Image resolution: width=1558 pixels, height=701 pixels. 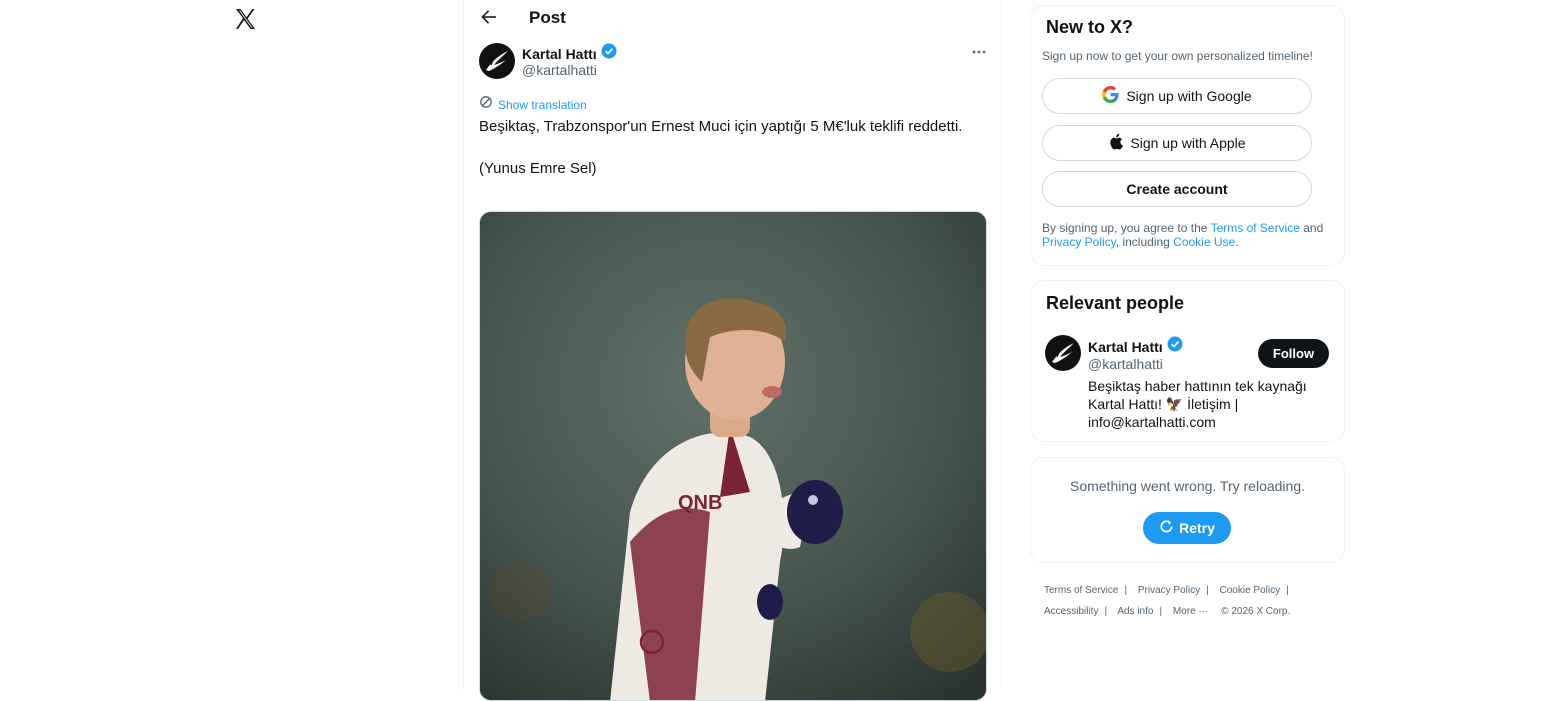 I want to click on relevant-person-handle: @kartalhatti, so click(x=1125, y=364).